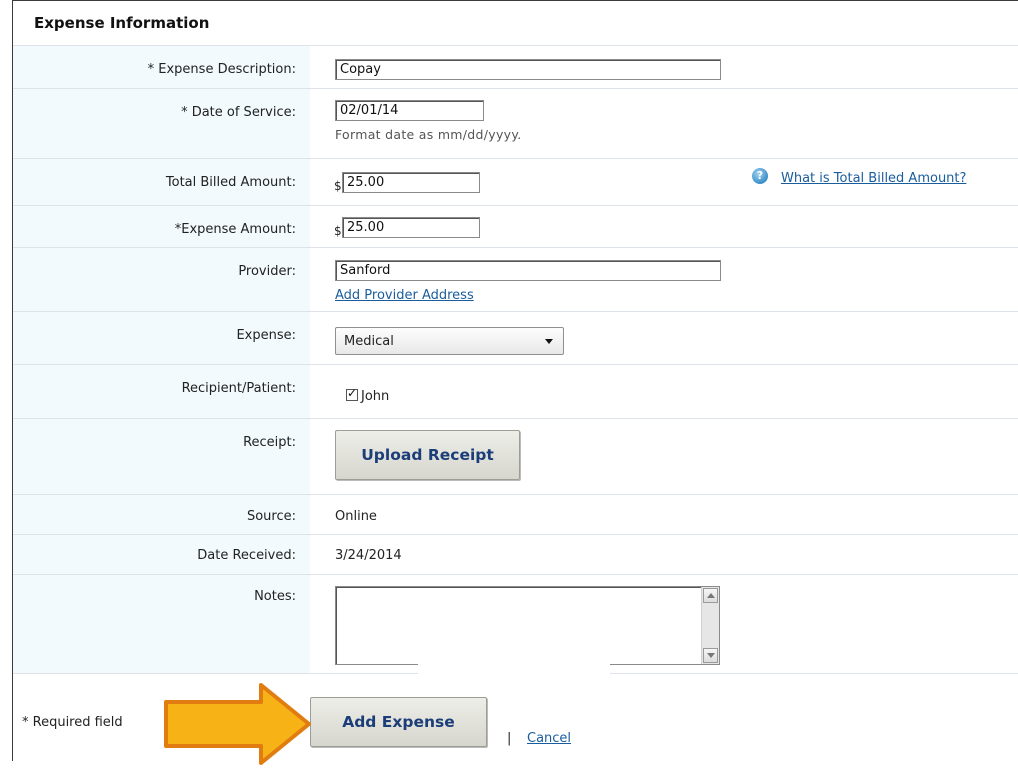 This screenshot has height=768, width=1018. What do you see at coordinates (404, 295) in the screenshot?
I see `add-provider-address-link: Add Provider Address` at bounding box center [404, 295].